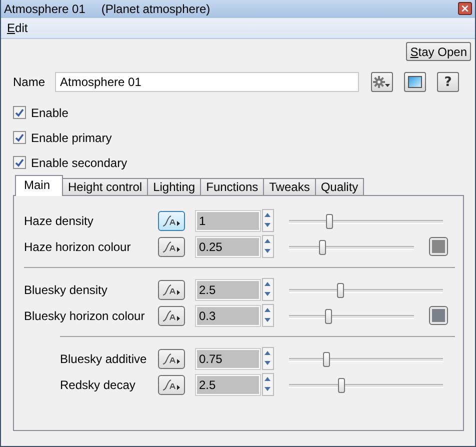  I want to click on gear-dropdown-button, so click(382, 82).